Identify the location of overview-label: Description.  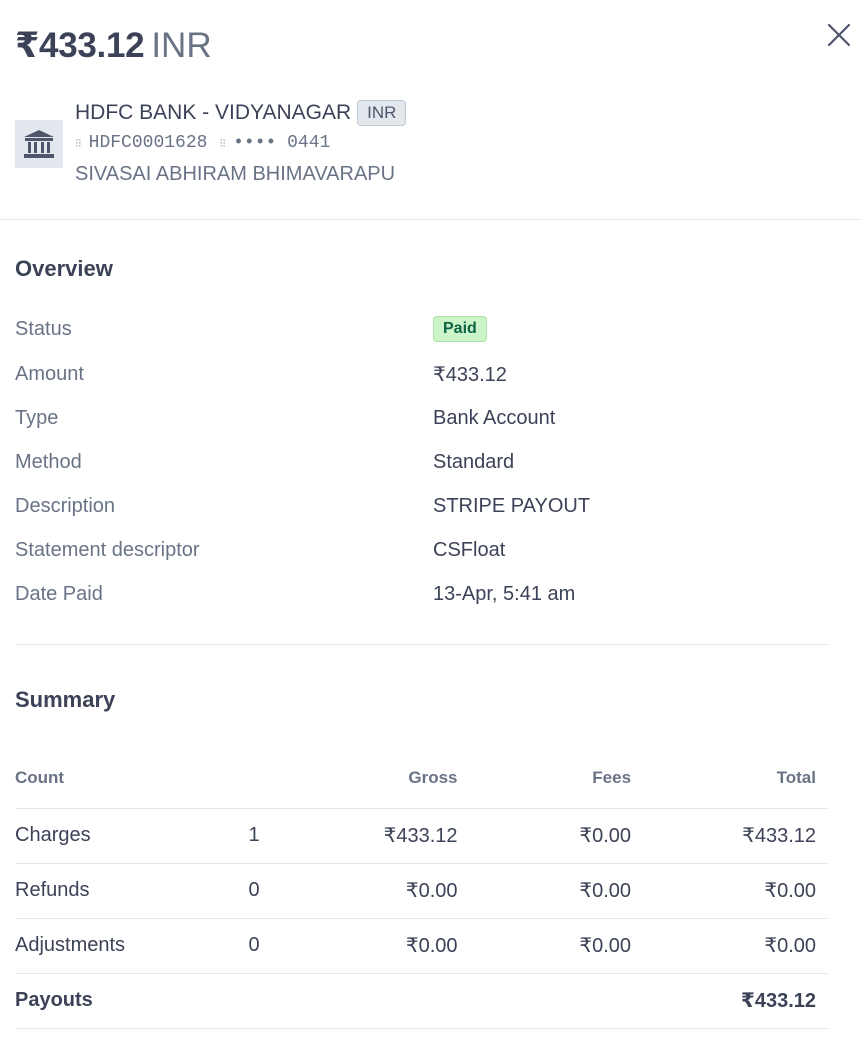
(65, 505).